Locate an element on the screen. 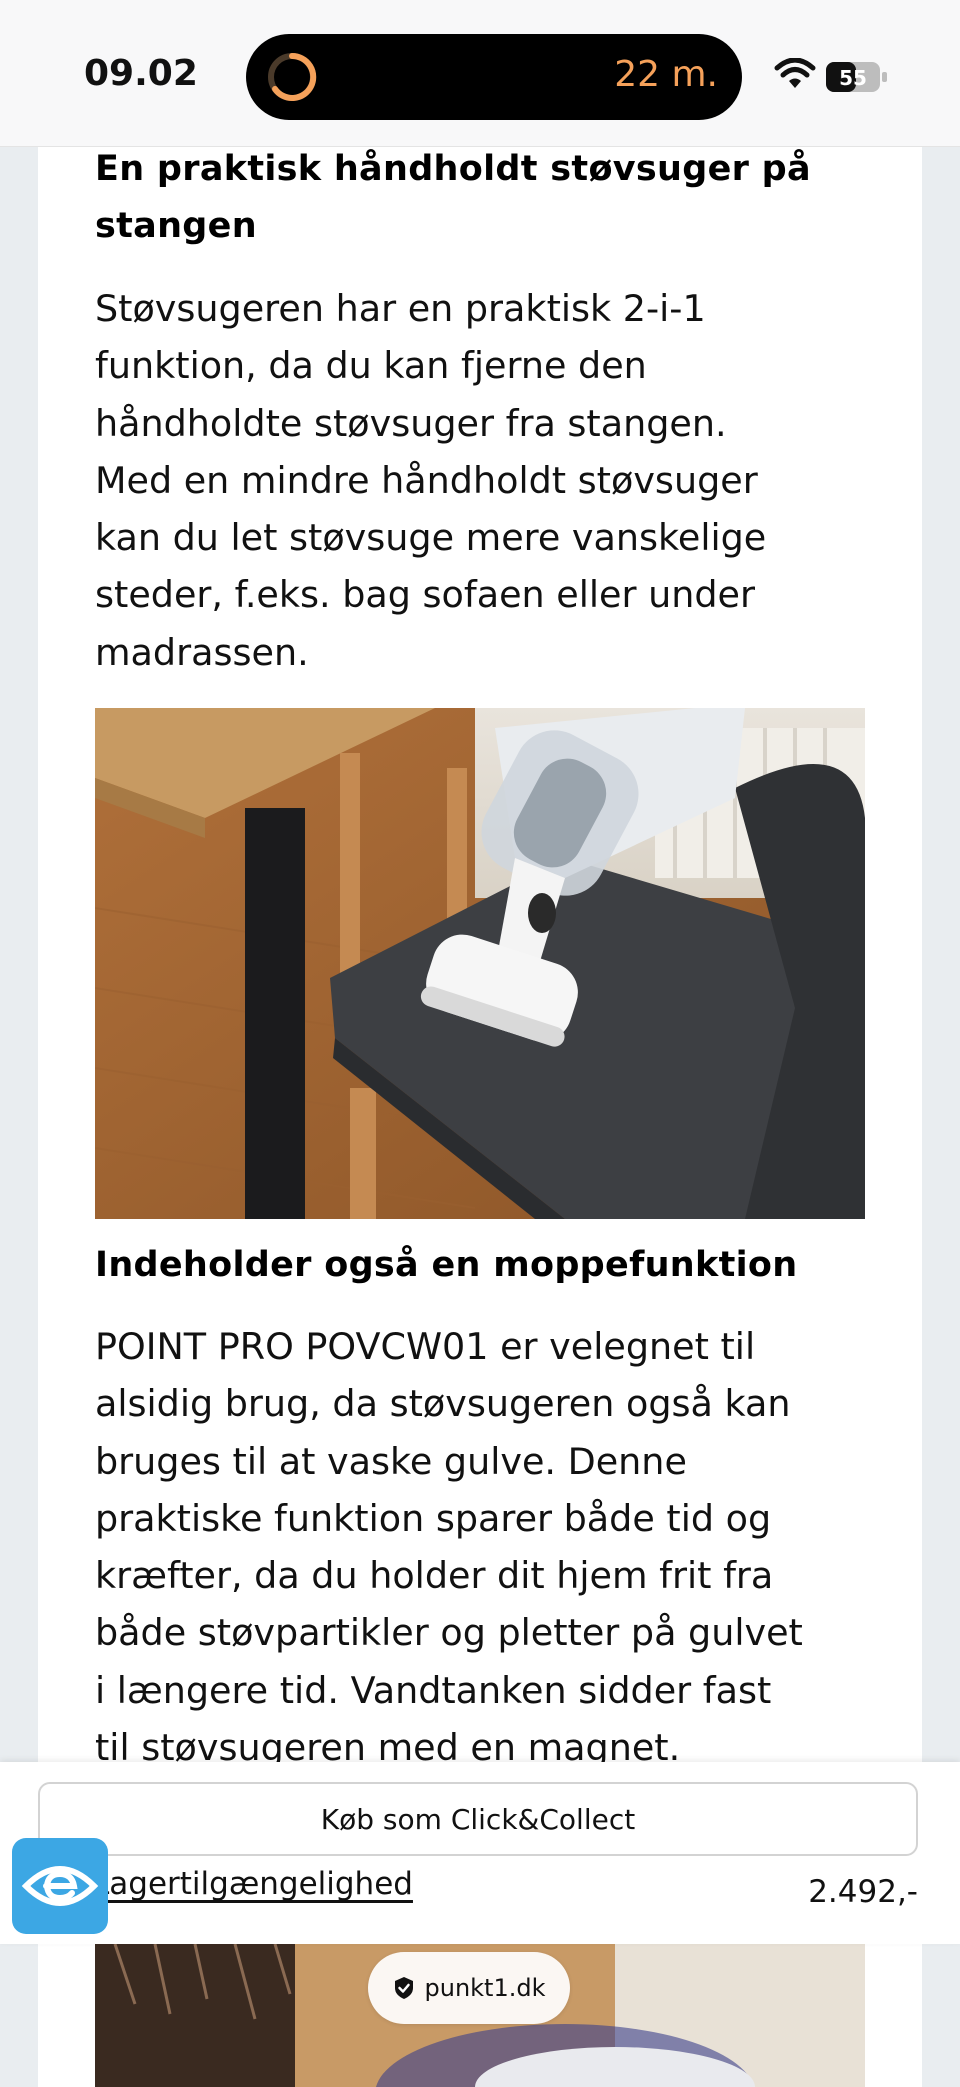 Image resolution: width=960 pixels, height=2087 pixels. click-collect-button: Køb som Click&Collect is located at coordinates (478, 1819).